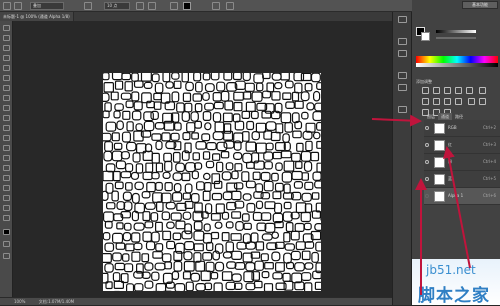 This screenshot has height=306, width=500. What do you see at coordinates (480, 5) in the screenshot?
I see `workspace-button: 基本功能` at bounding box center [480, 5].